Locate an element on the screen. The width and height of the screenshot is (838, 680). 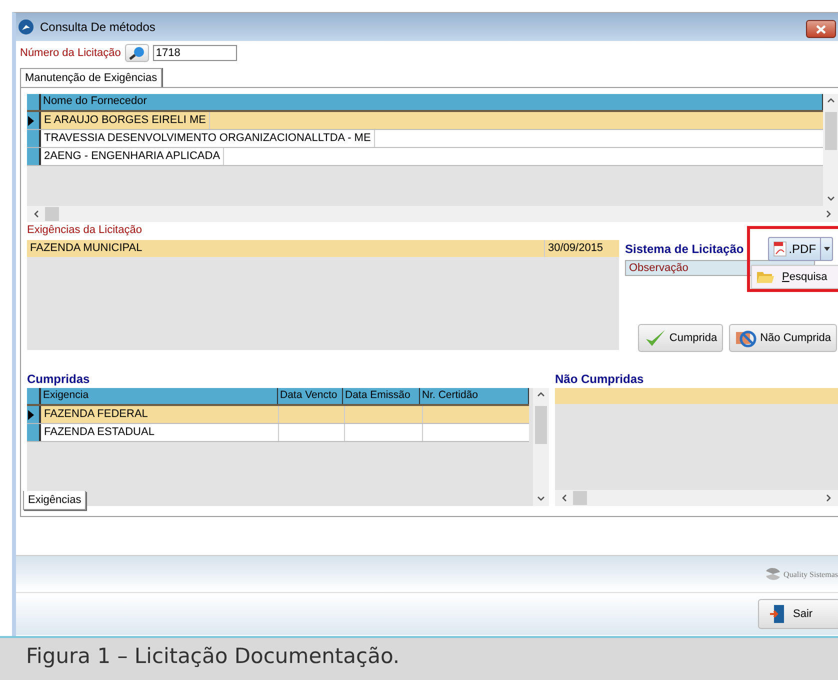
door-icon is located at coordinates (778, 614).